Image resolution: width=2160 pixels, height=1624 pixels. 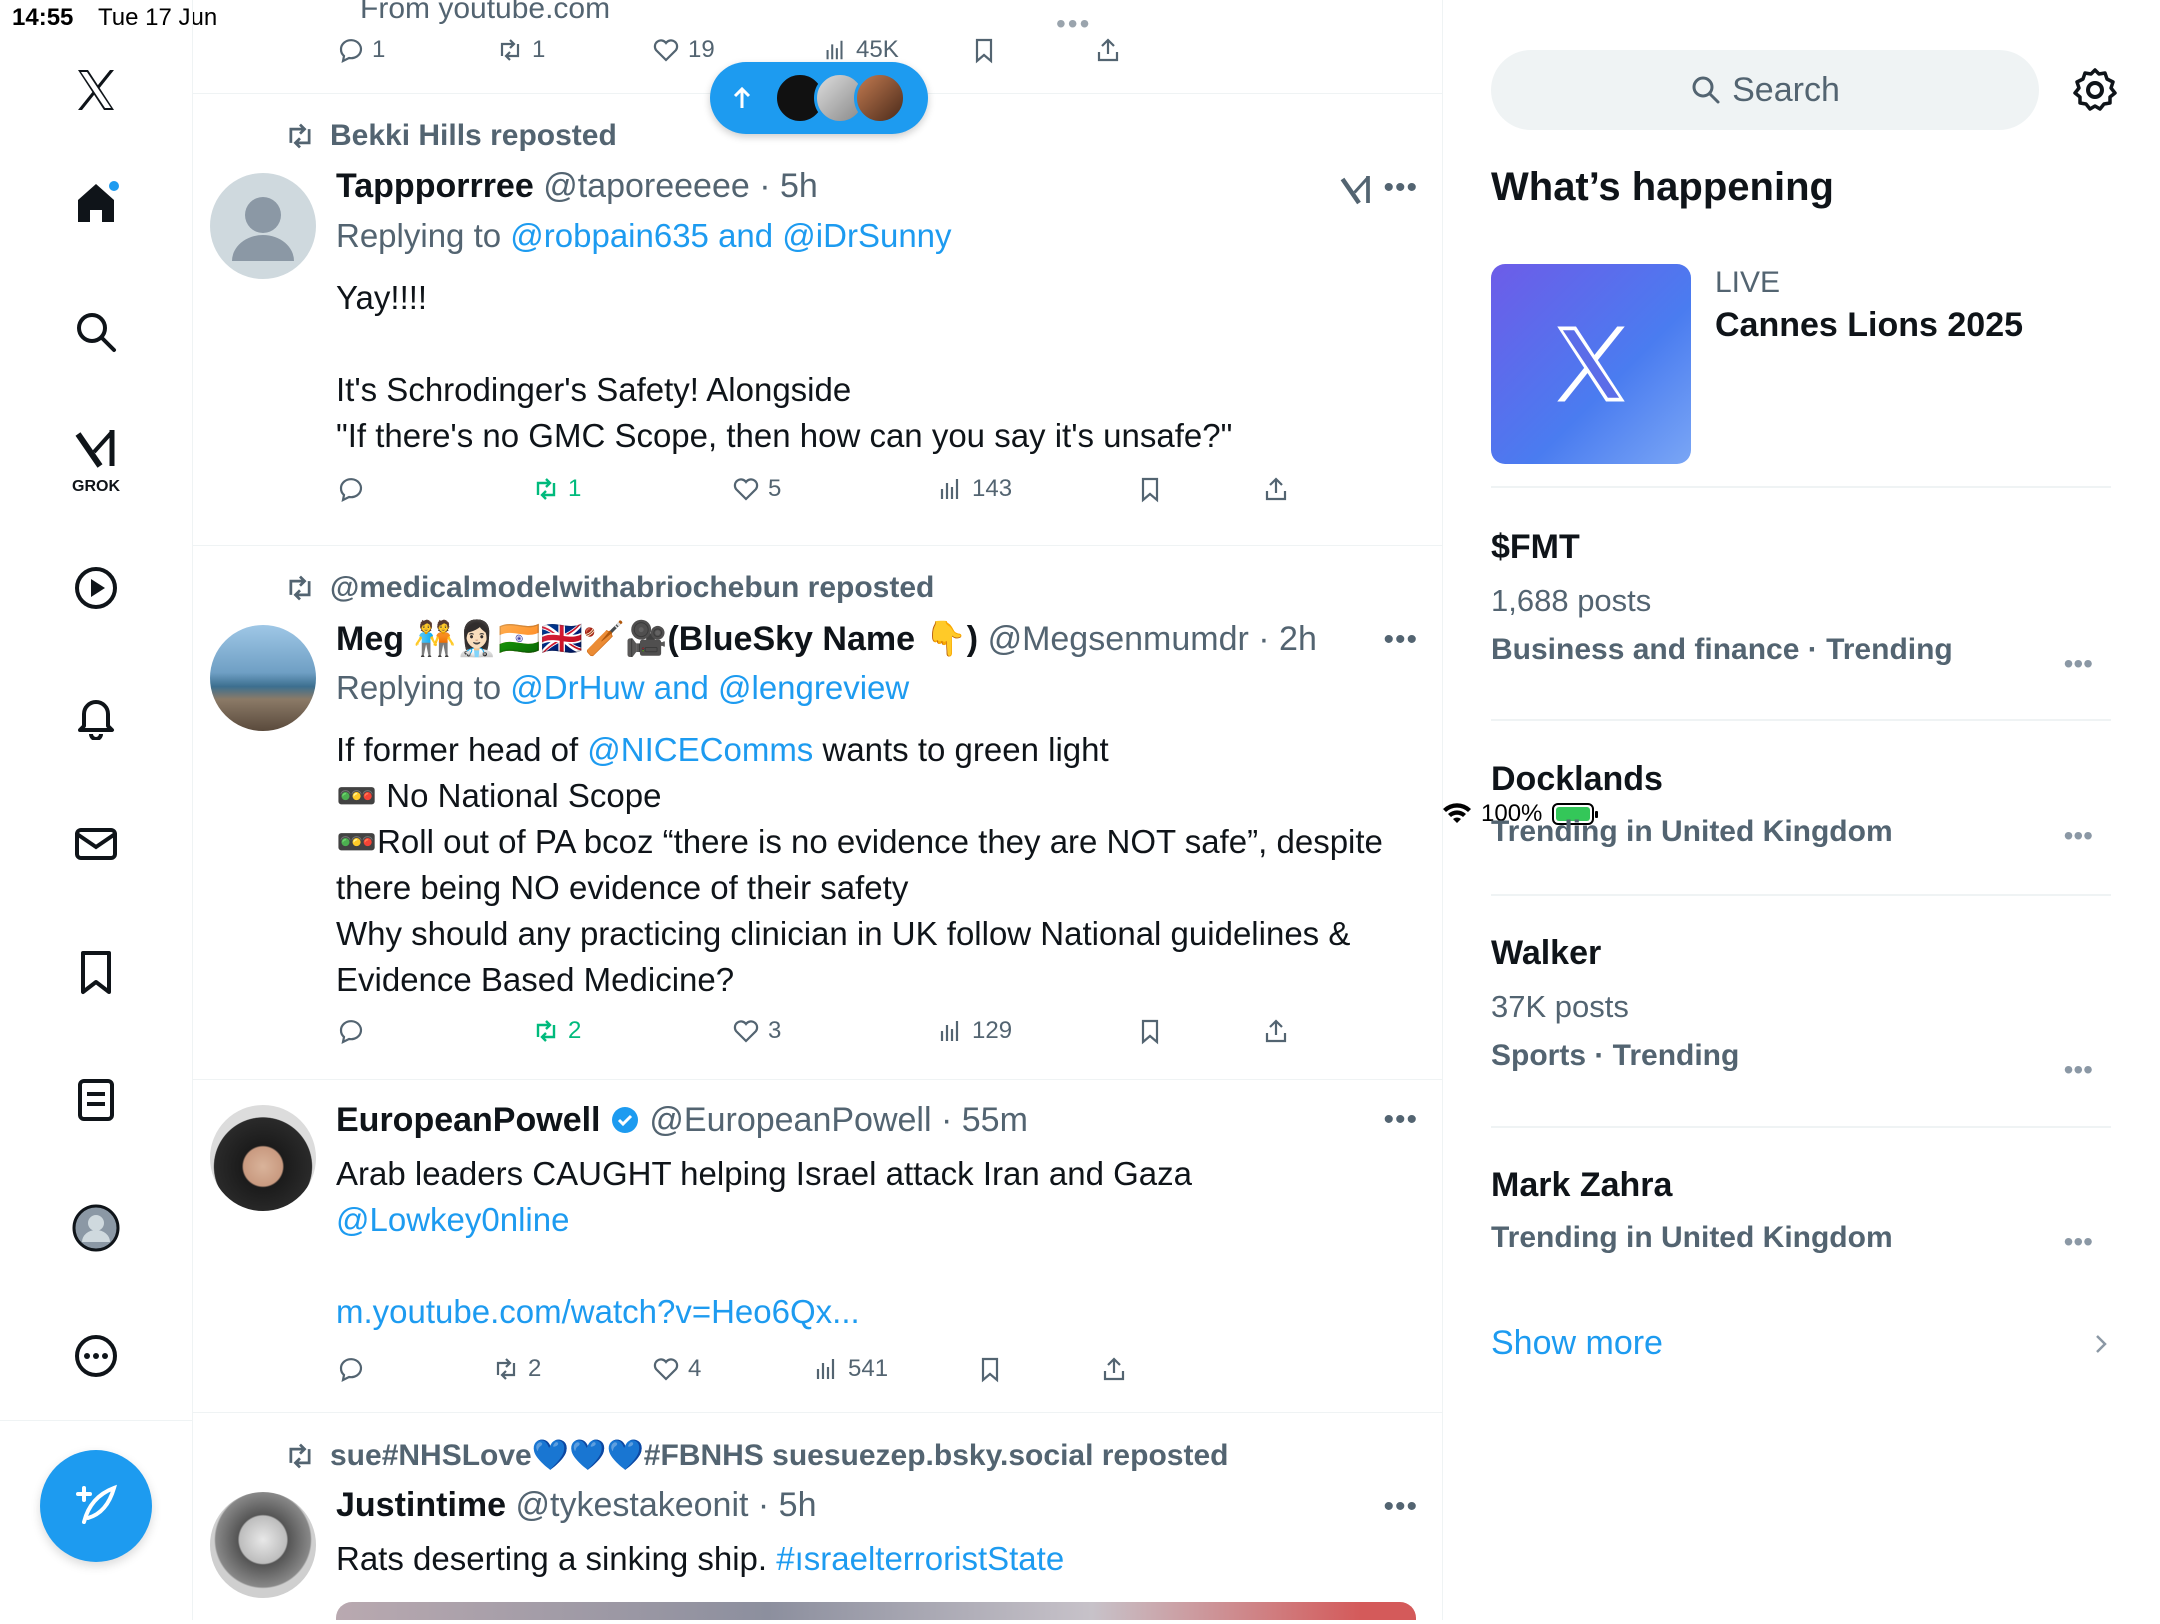 I want to click on home-icon, so click(x=96, y=202).